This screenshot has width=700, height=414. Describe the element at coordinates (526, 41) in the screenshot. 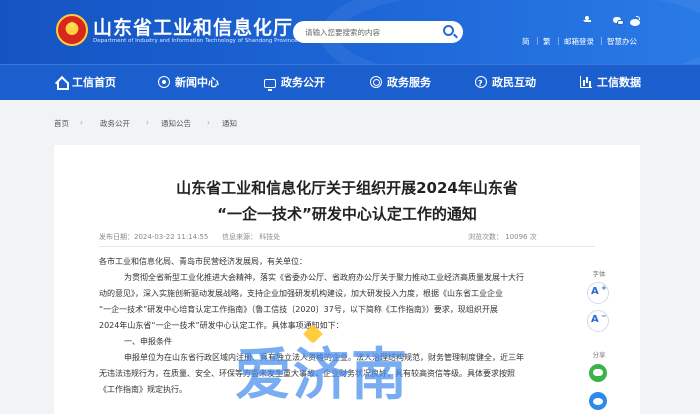

I see `simplified-link: 简` at that location.